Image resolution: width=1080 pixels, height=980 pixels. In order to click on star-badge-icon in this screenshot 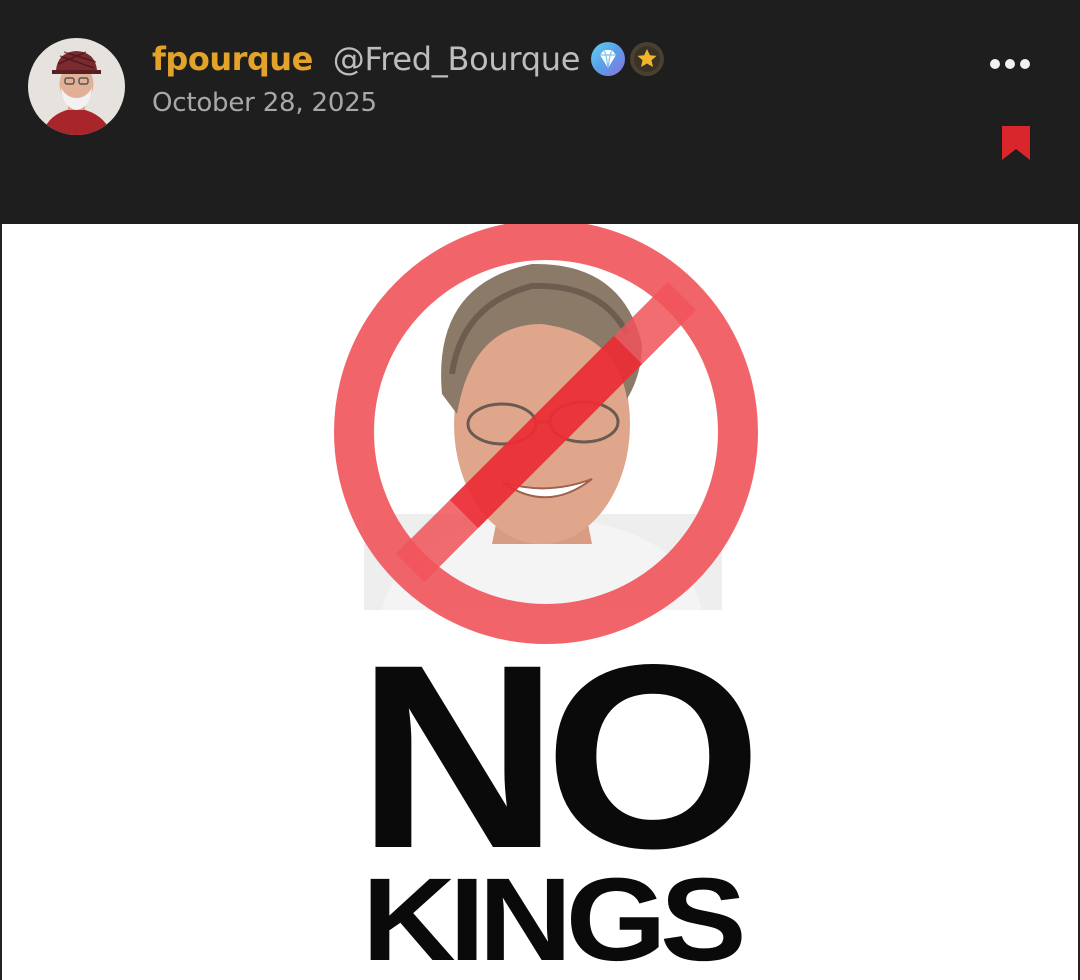, I will do `click(647, 59)`.